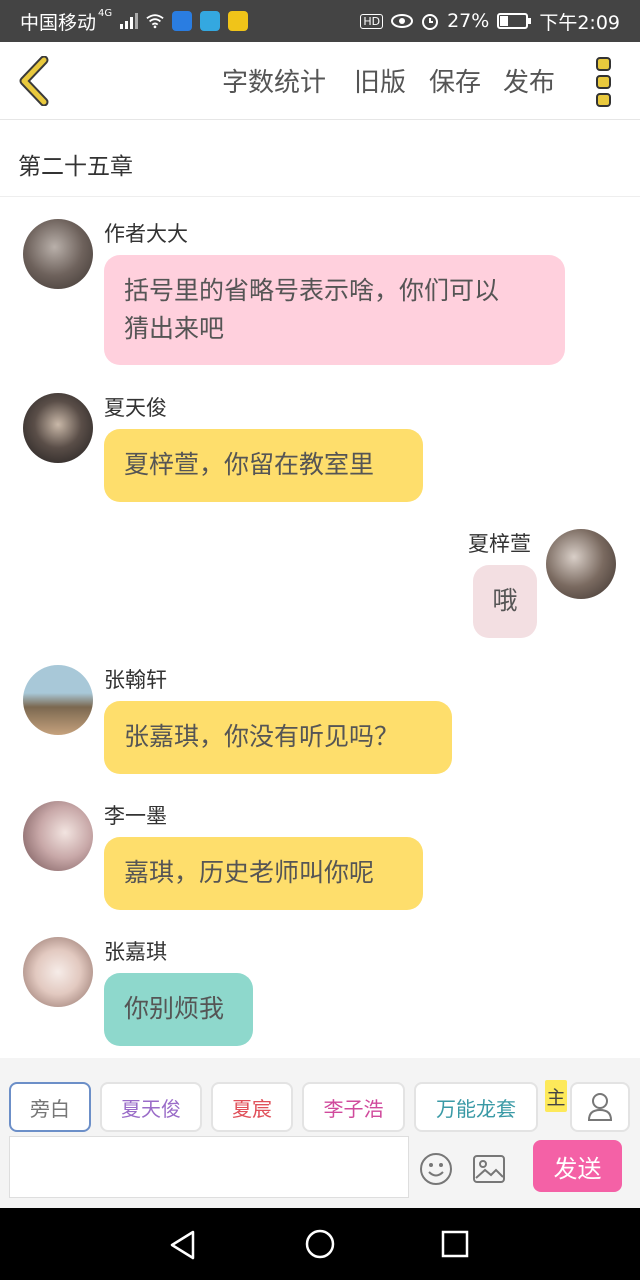 This screenshot has height=1280, width=640. I want to click on message-input, so click(209, 1167).